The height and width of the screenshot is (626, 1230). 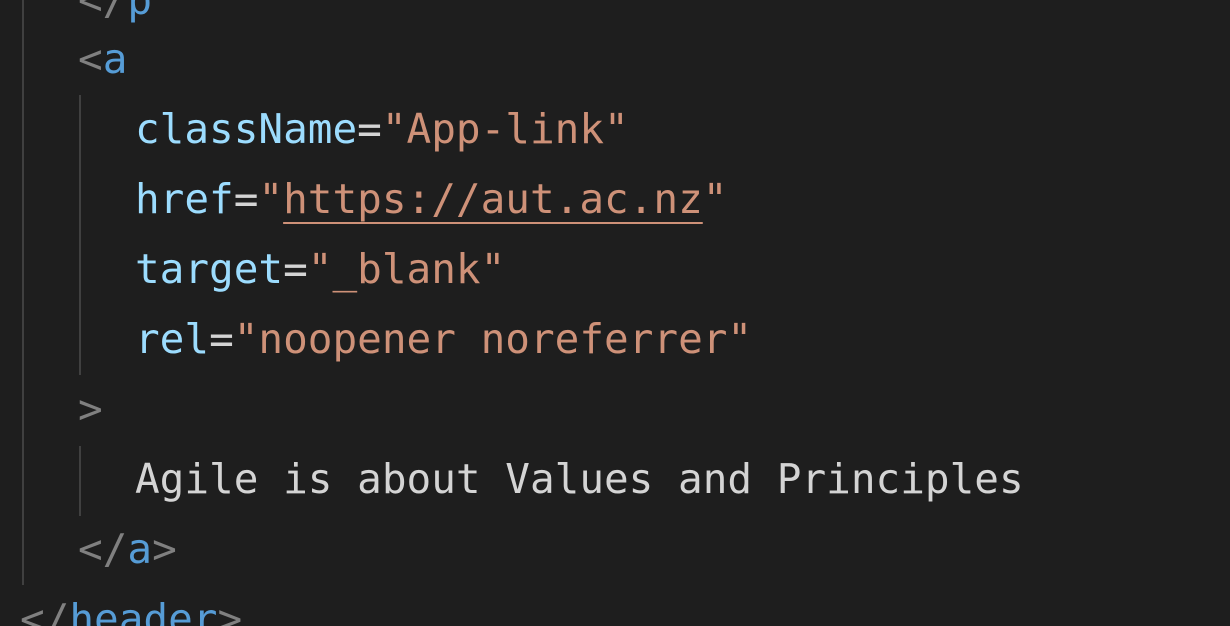 What do you see at coordinates (172, 339) in the screenshot?
I see `attribute-name: rel` at bounding box center [172, 339].